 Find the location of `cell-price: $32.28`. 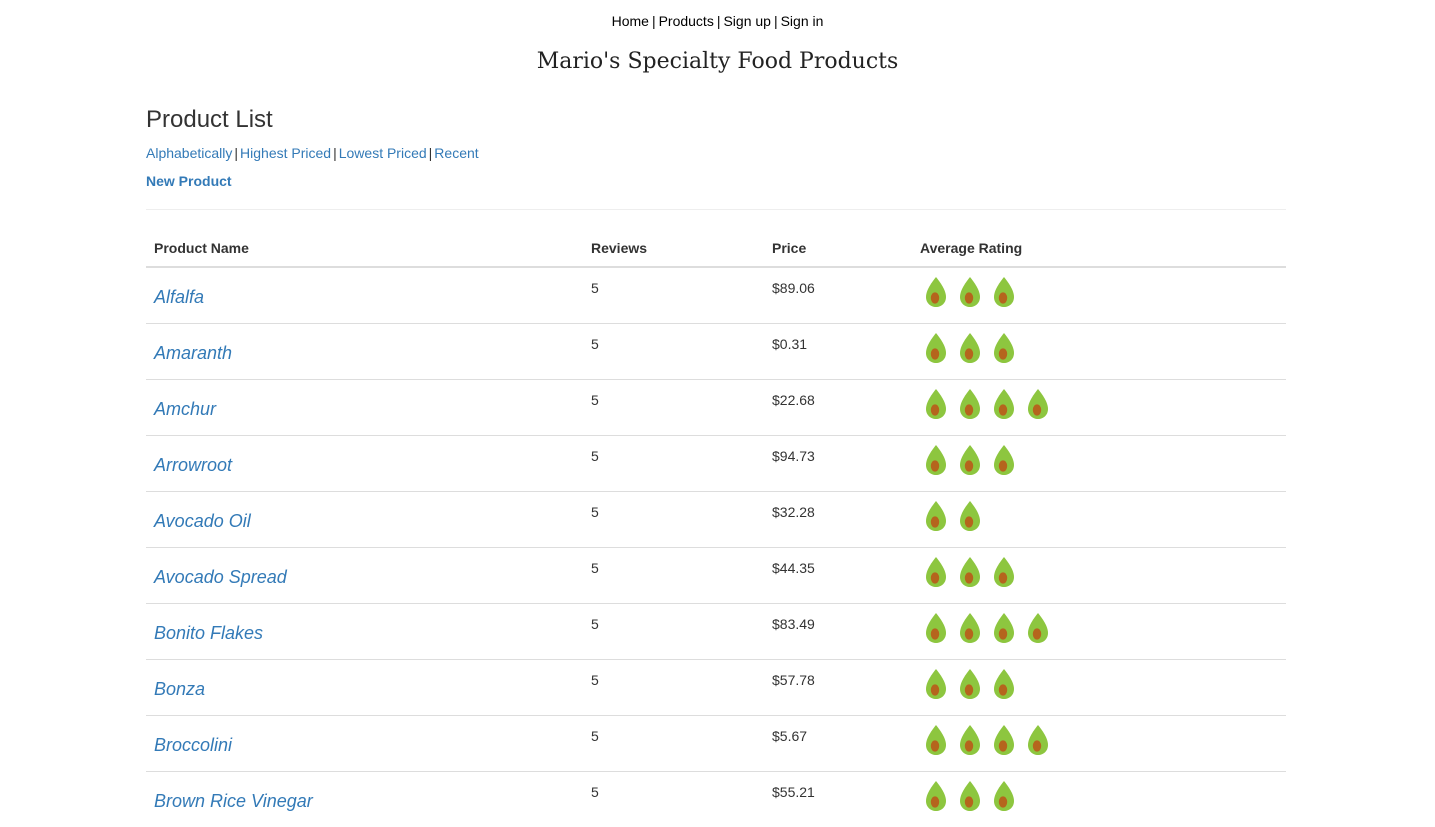

cell-price: $32.28 is located at coordinates (838, 518).